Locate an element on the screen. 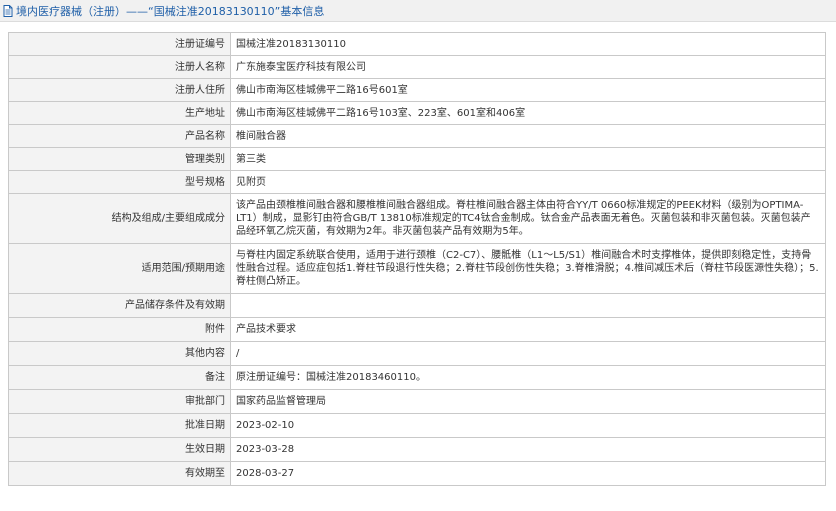  table-row: 其他内容 / is located at coordinates (417, 353).